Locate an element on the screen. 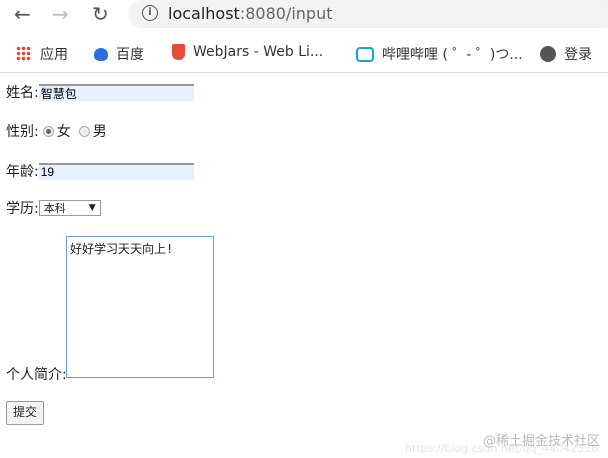 This screenshot has width=608, height=458. intro-label: 个人简介: is located at coordinates (36, 375).